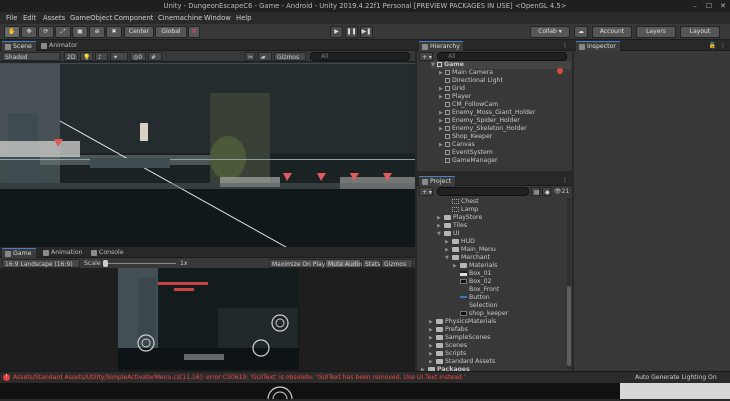  I want to click on hierarchy-scene-game: ▼ Game, so click(501, 65).